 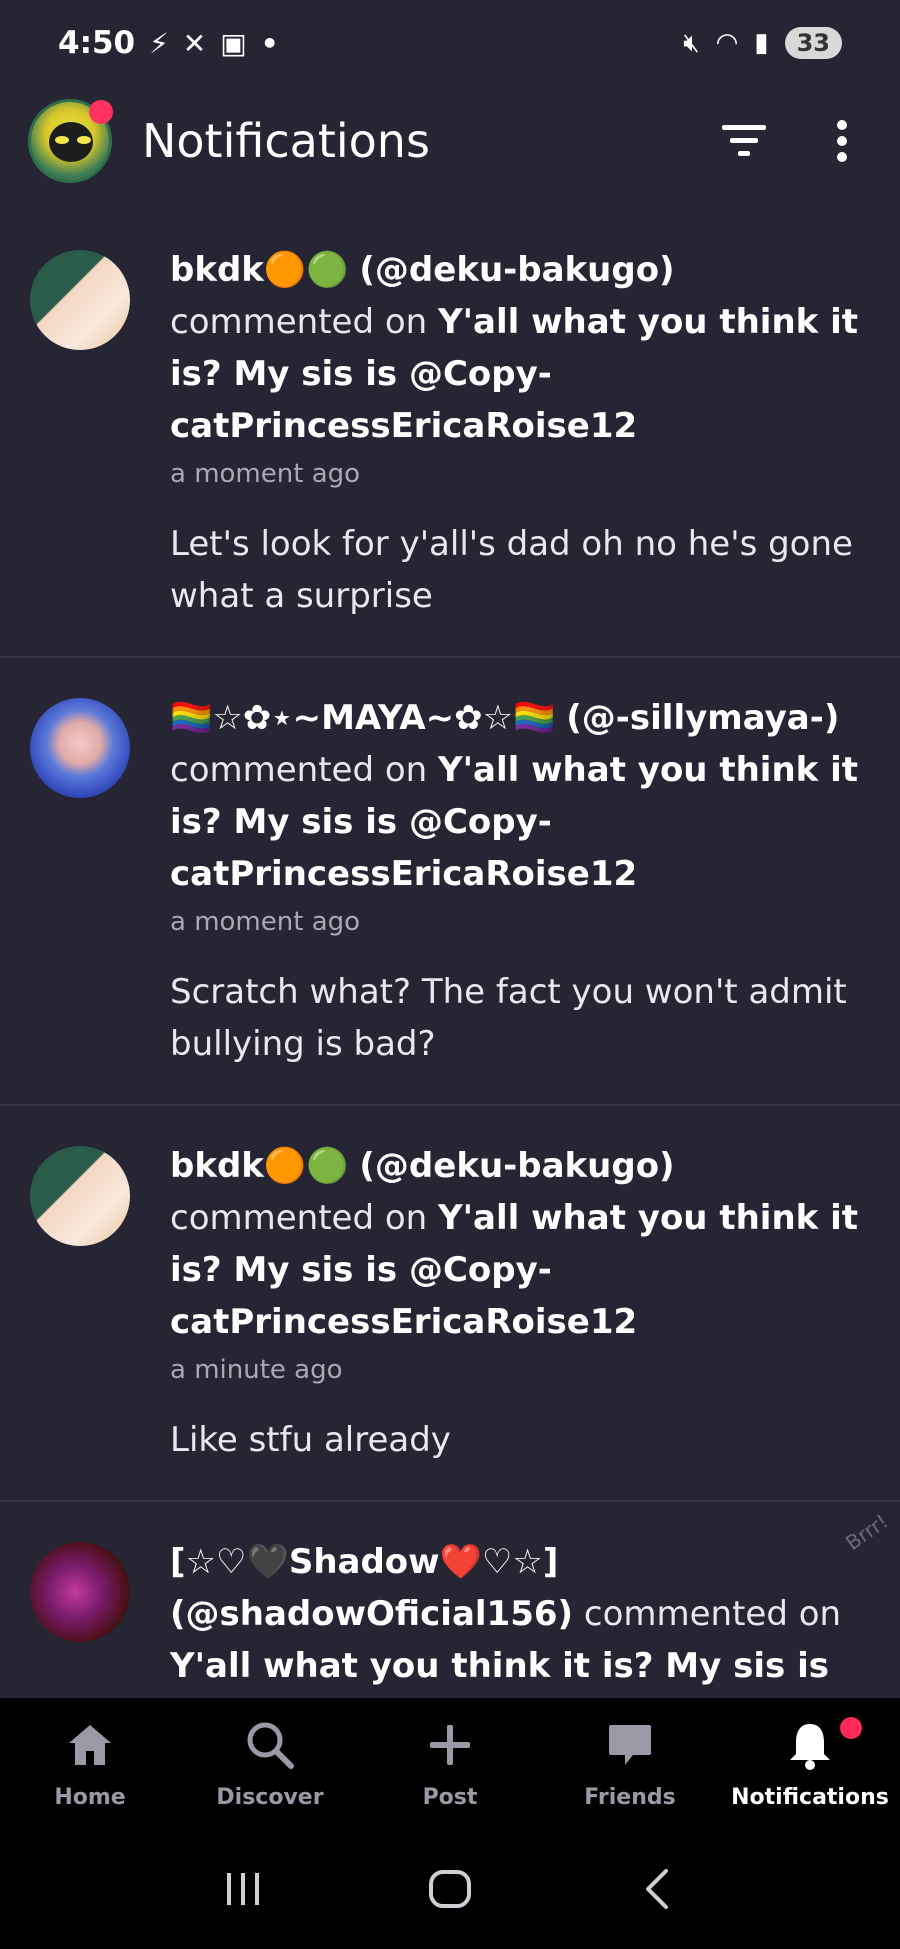 I want to click on user-name: [☆♡🖤Shadow❤️♡☆], so click(x=364, y=1562).